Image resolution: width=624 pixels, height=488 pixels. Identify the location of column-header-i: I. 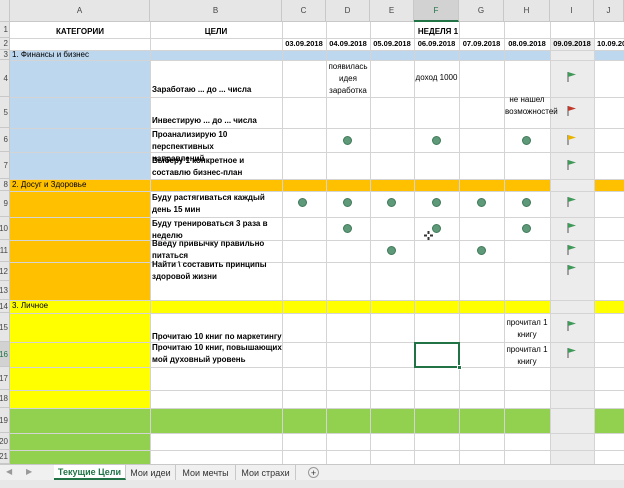
(572, 11).